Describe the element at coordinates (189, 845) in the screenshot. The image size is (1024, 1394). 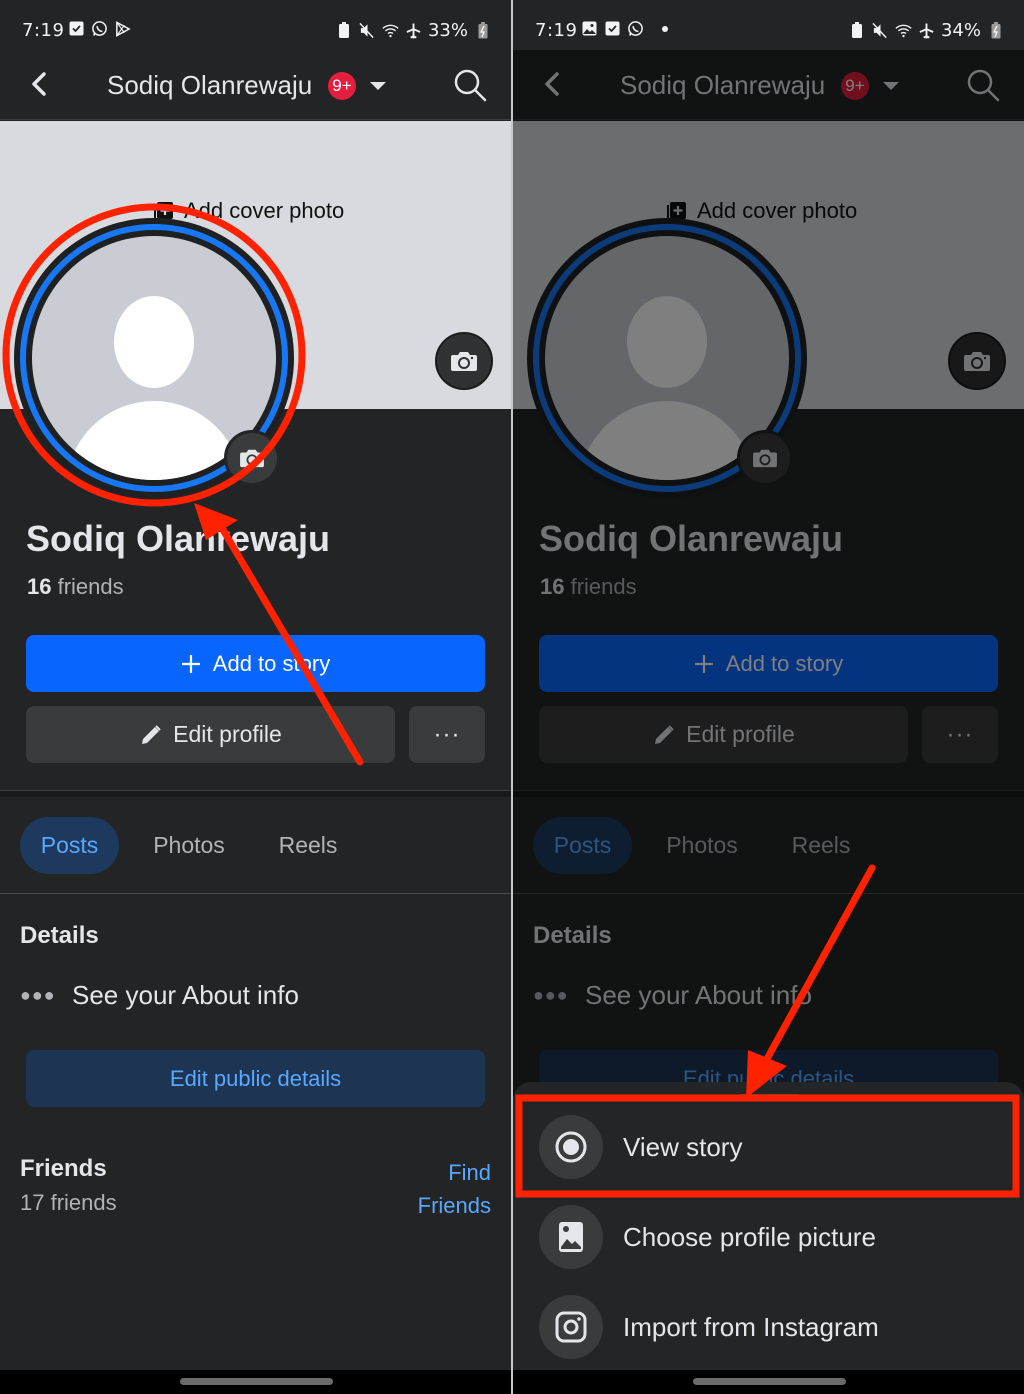
I see `tab-photos: Photos` at that location.